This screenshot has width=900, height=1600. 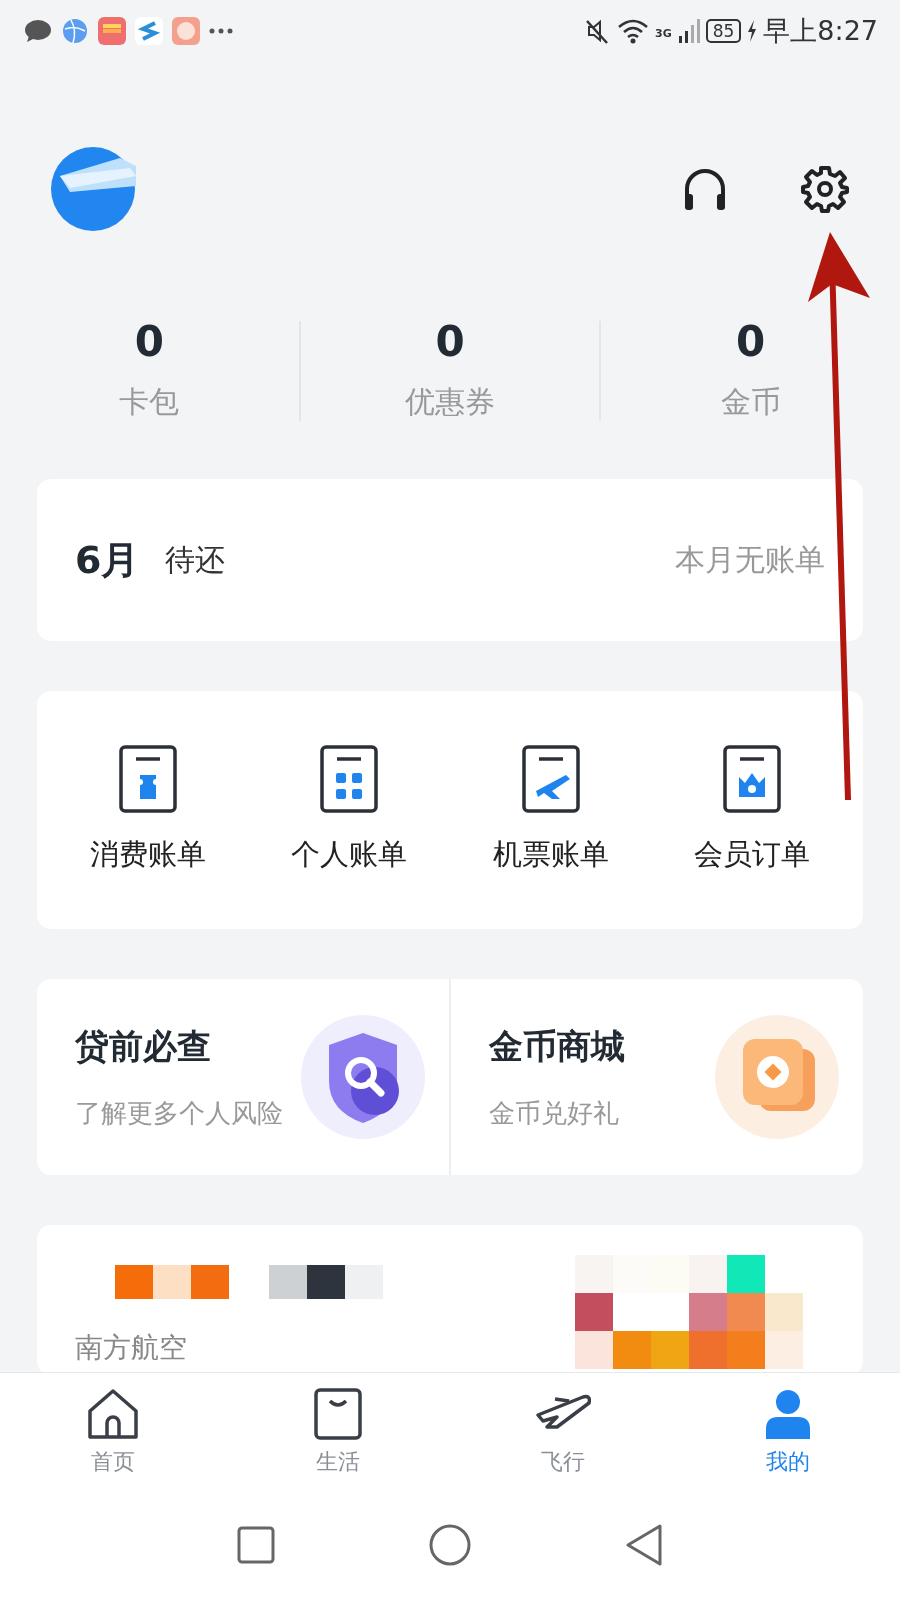 What do you see at coordinates (243, 1077) in the screenshot?
I see `promo-tile: 贷前必查 了解更多个人风险` at bounding box center [243, 1077].